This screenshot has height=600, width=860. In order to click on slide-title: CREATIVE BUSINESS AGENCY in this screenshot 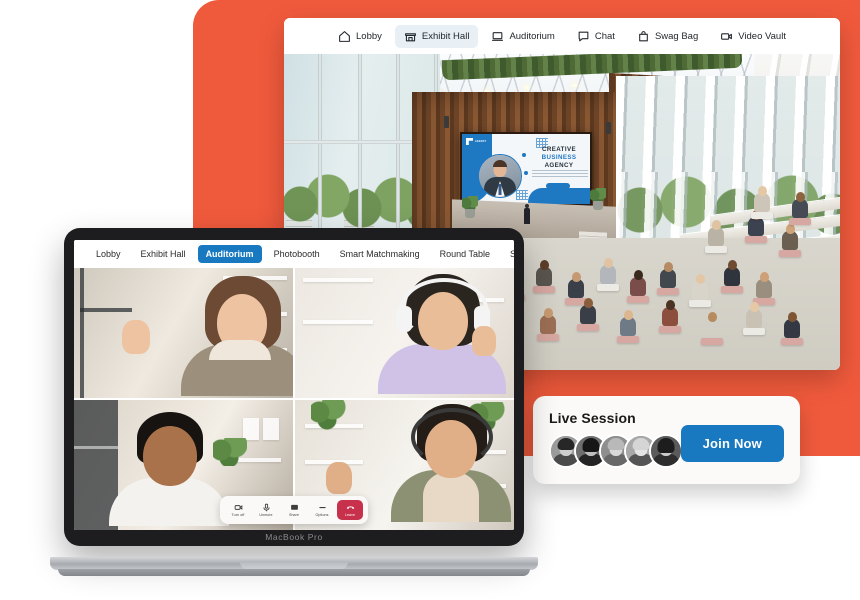, I will do `click(559, 157)`.